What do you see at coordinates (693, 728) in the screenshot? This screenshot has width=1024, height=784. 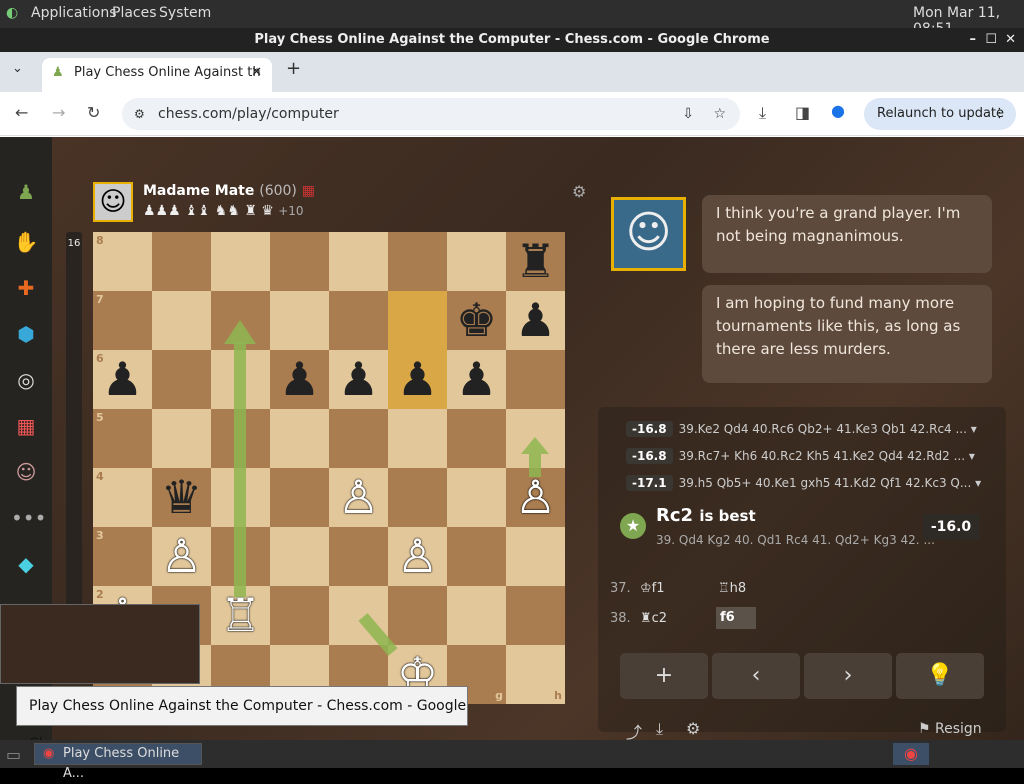 I see `game-settings-gear-icon: ⚙` at bounding box center [693, 728].